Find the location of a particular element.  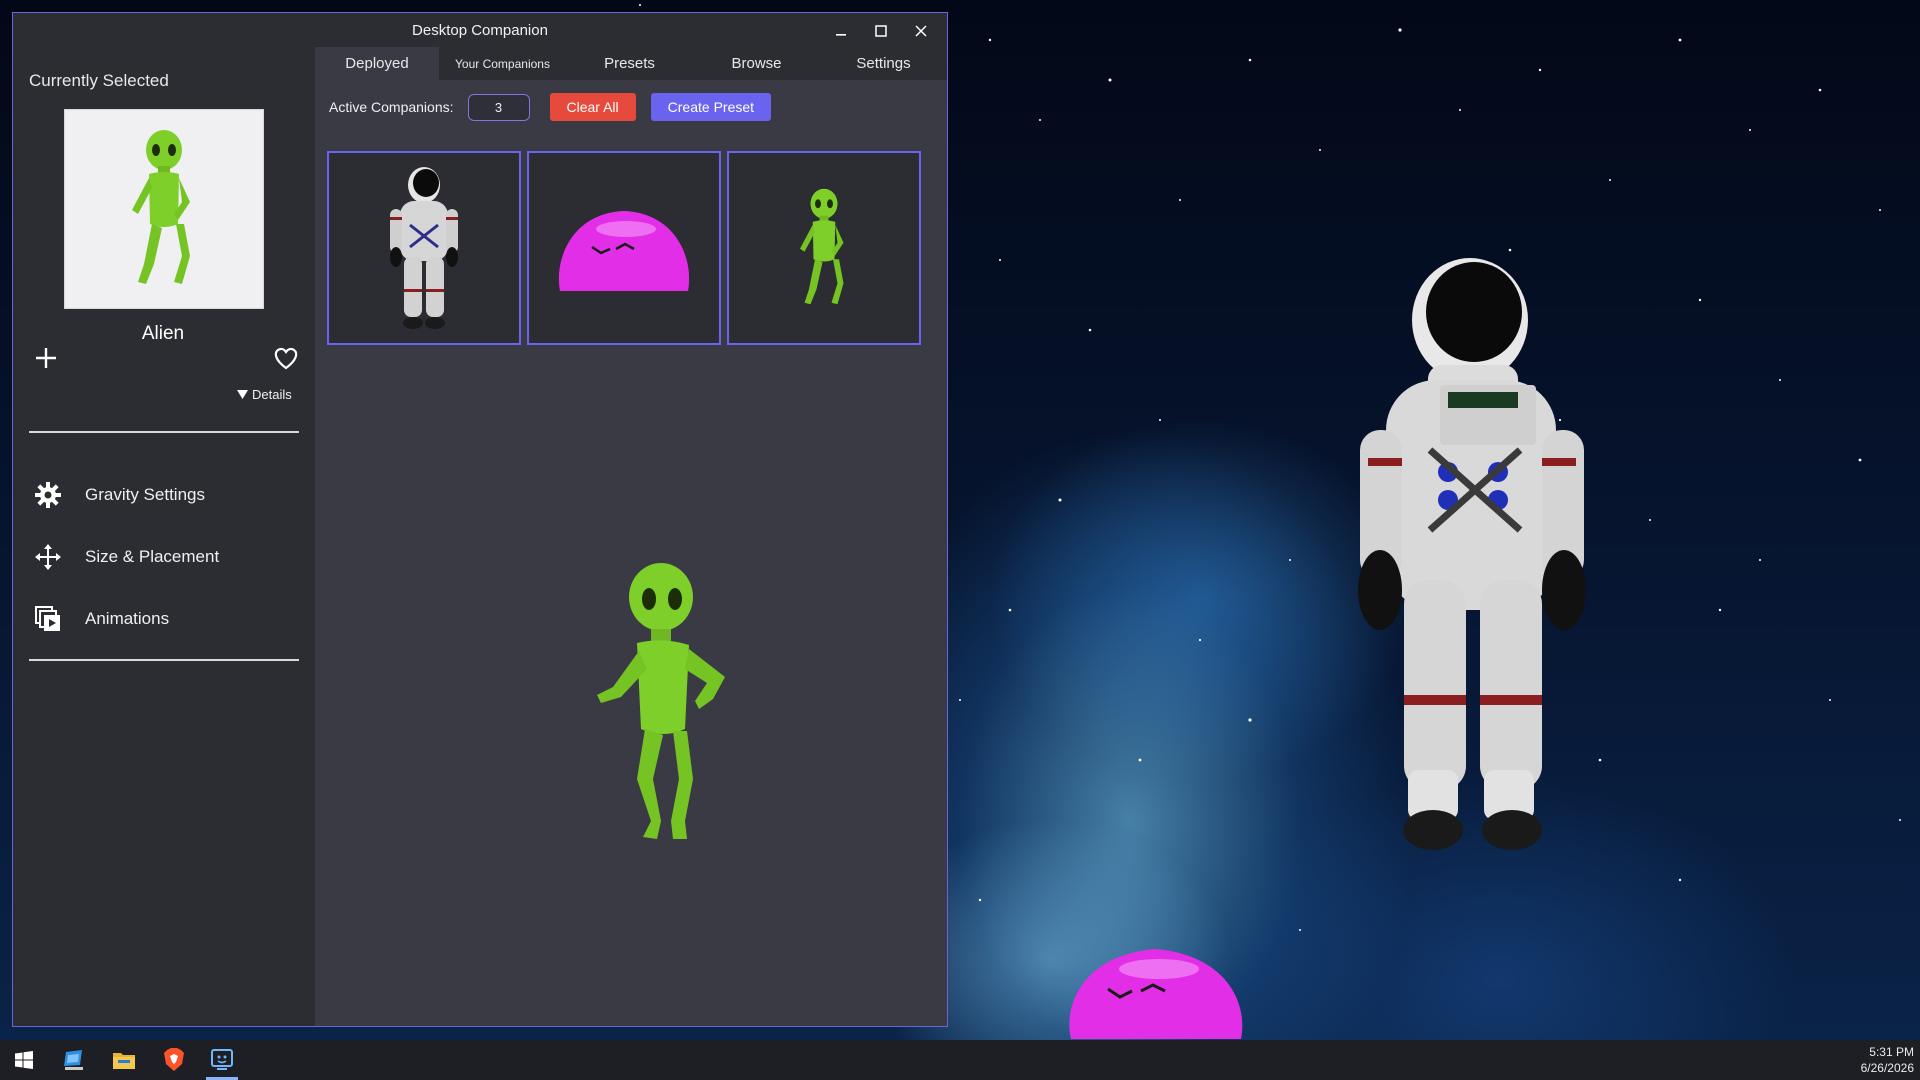

file-explorer-icon is located at coordinates (124, 1061).